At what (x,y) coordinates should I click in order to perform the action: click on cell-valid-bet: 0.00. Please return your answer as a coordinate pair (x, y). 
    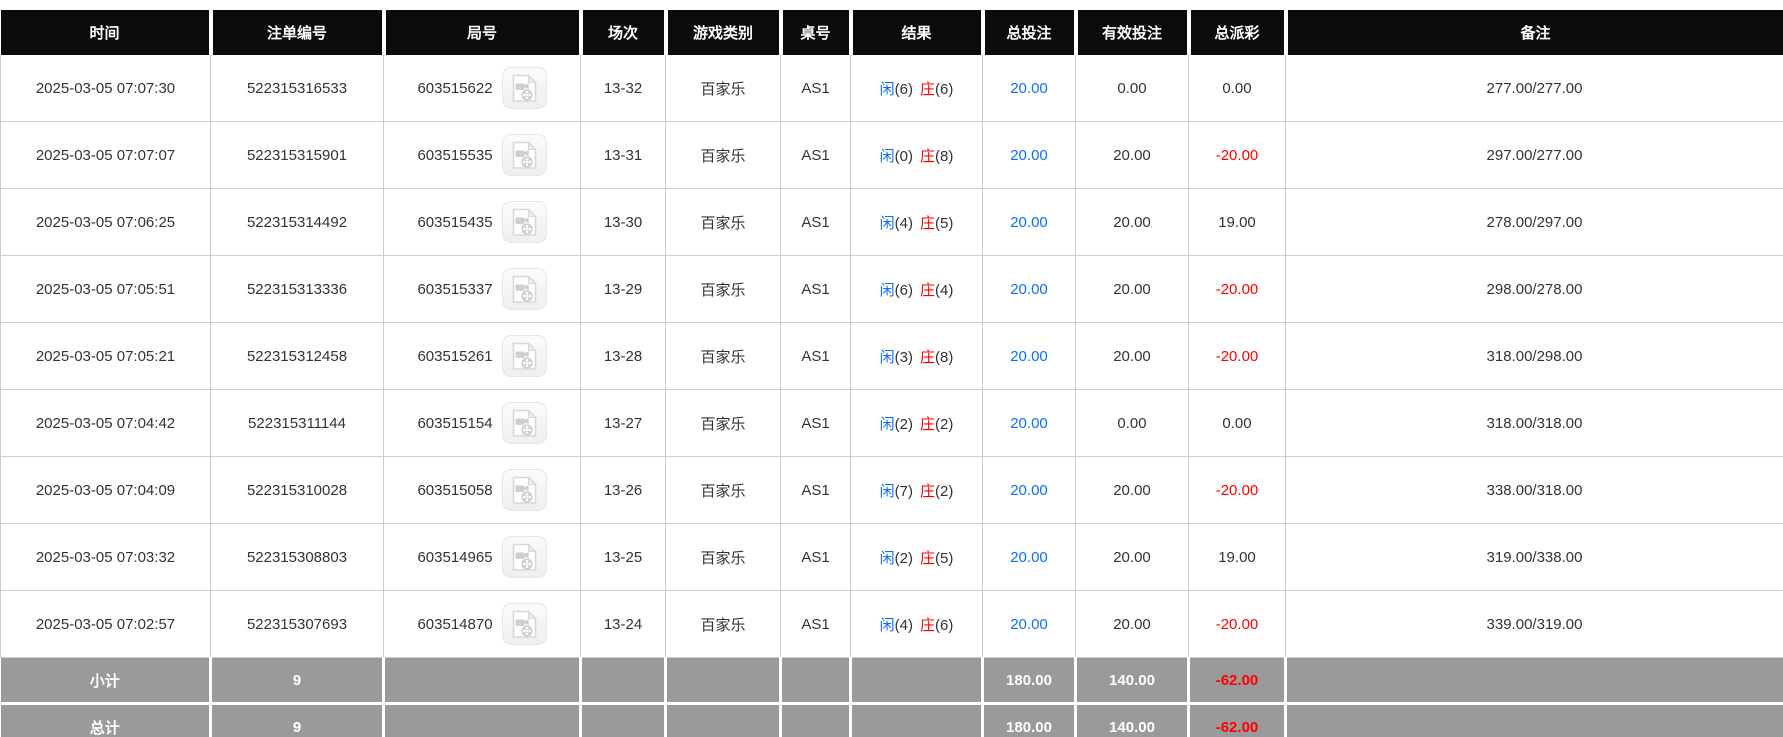
    Looking at the image, I should click on (1132, 423).